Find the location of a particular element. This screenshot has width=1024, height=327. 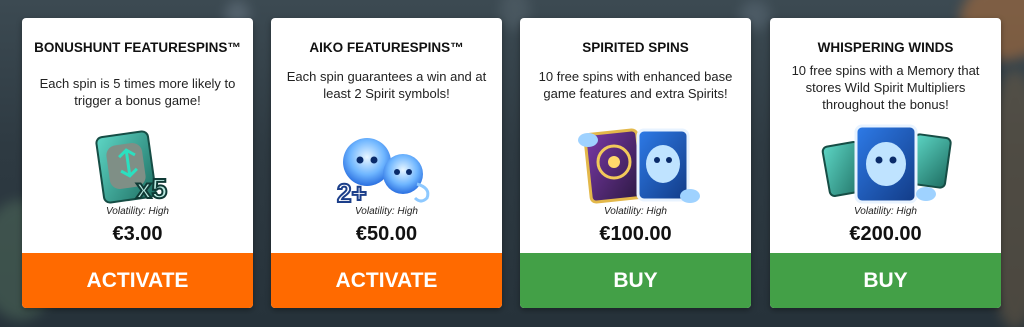

spirit-cards-icon is located at coordinates (638, 166).